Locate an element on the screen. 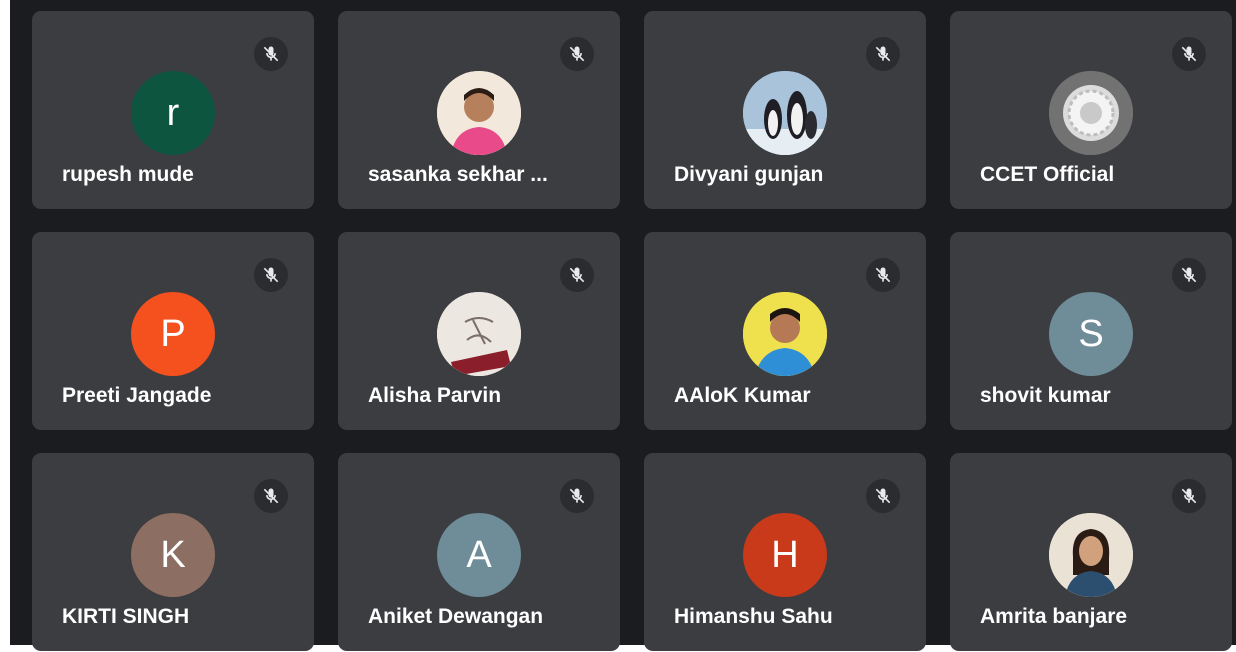  participant-tile: P Preeti Jangade is located at coordinates (173, 331).